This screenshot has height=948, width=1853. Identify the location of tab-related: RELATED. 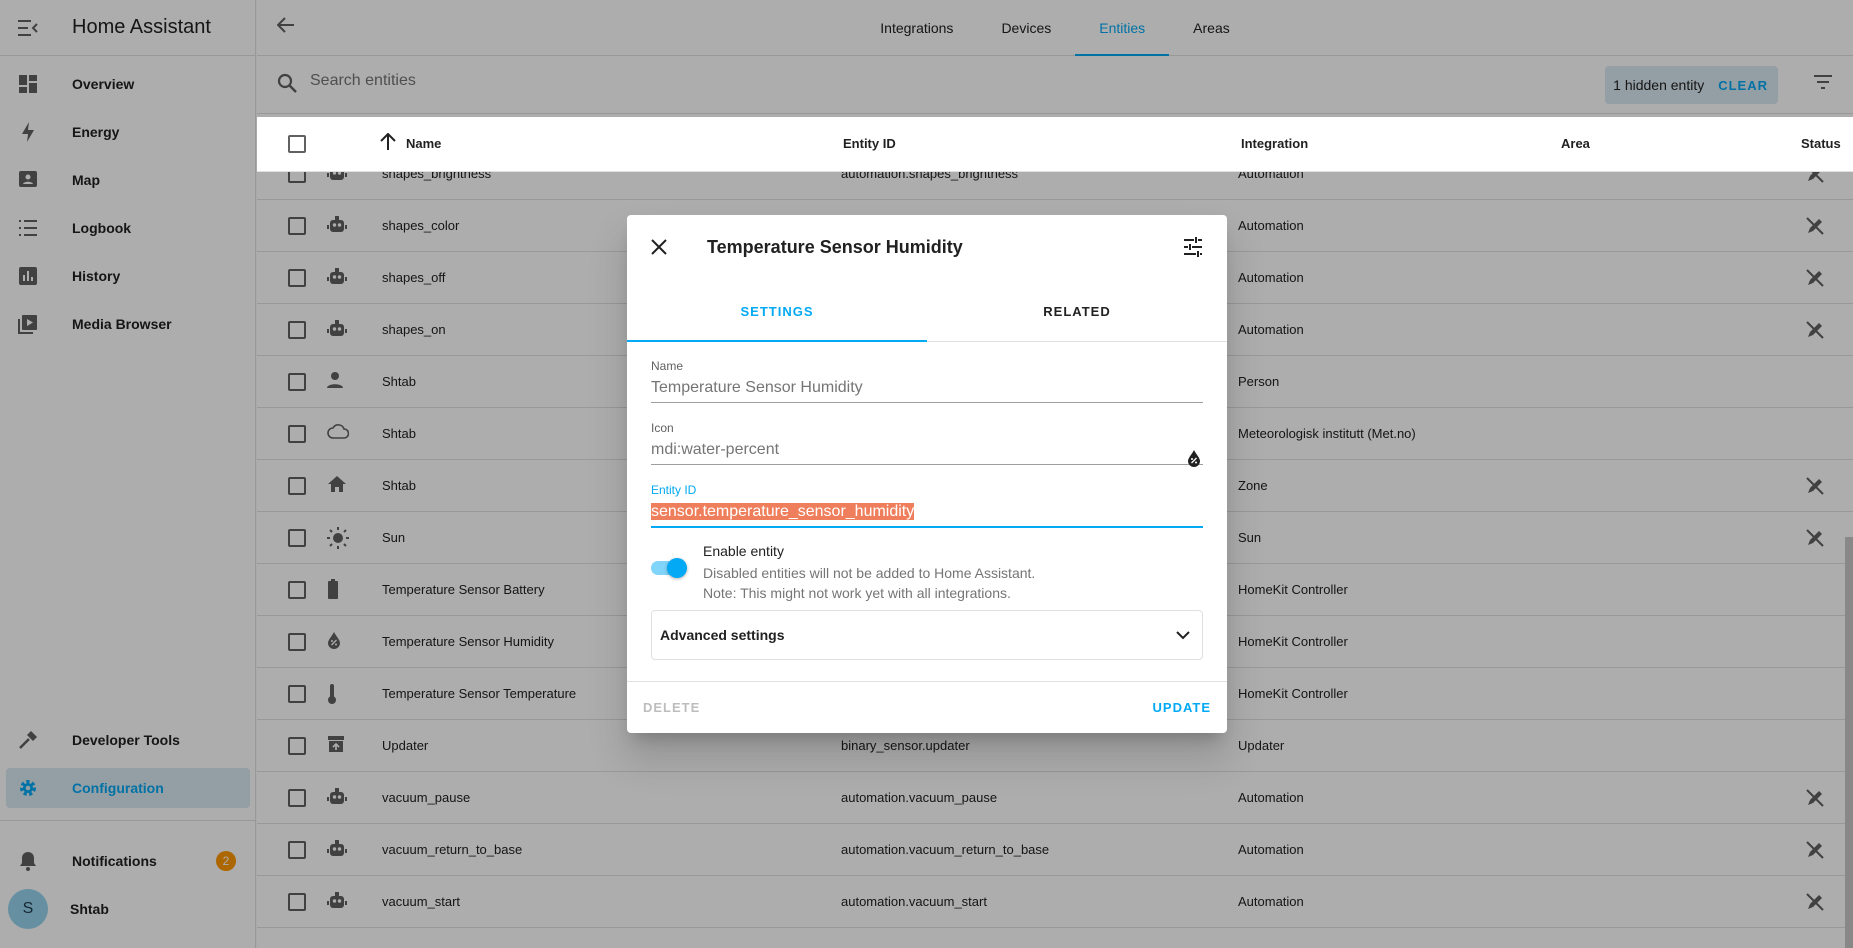
(1077, 311).